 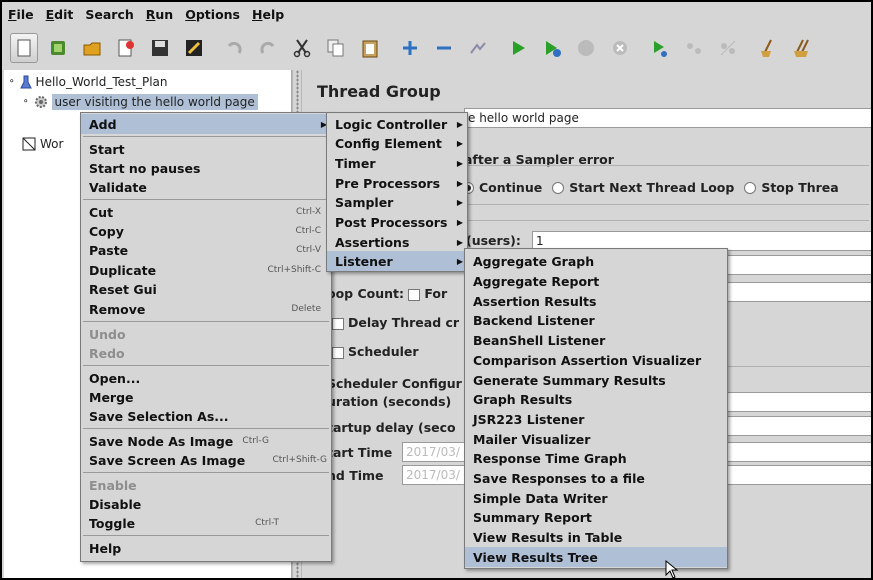 I want to click on menu-item-undo: Undo, so click(x=107, y=334).